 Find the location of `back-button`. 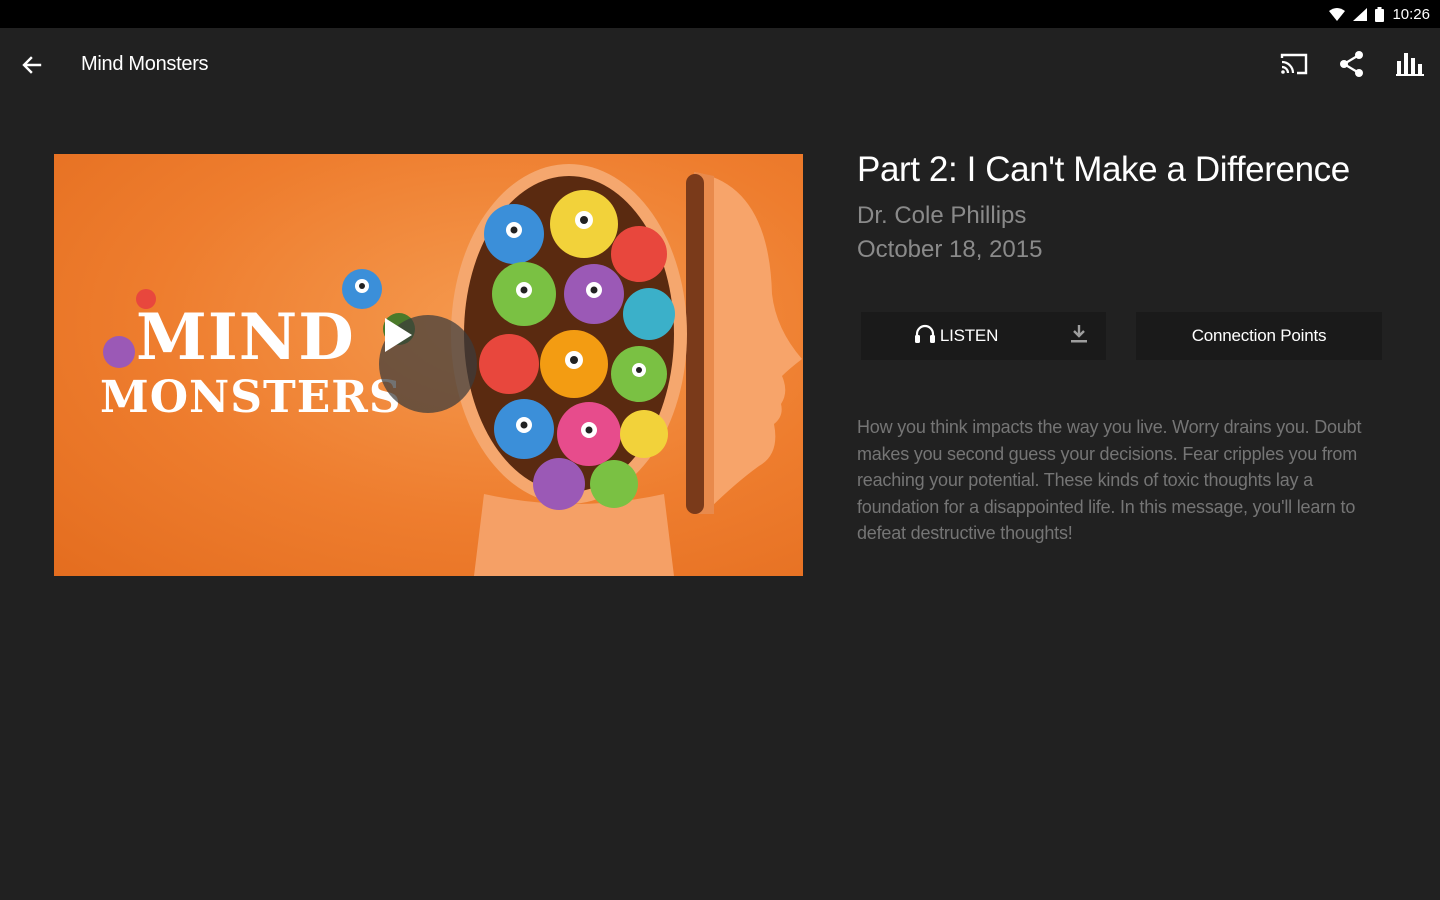

back-button is located at coordinates (32, 67).